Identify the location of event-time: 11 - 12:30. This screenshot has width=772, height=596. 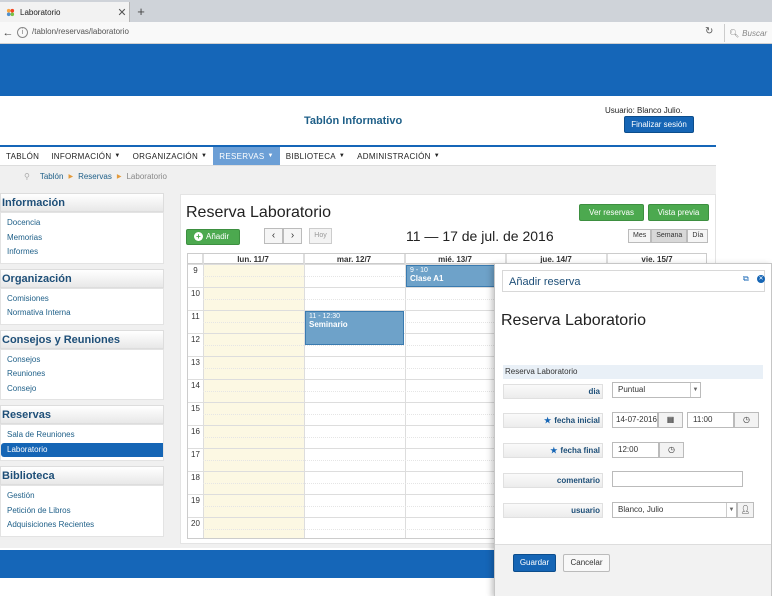
(325, 316).